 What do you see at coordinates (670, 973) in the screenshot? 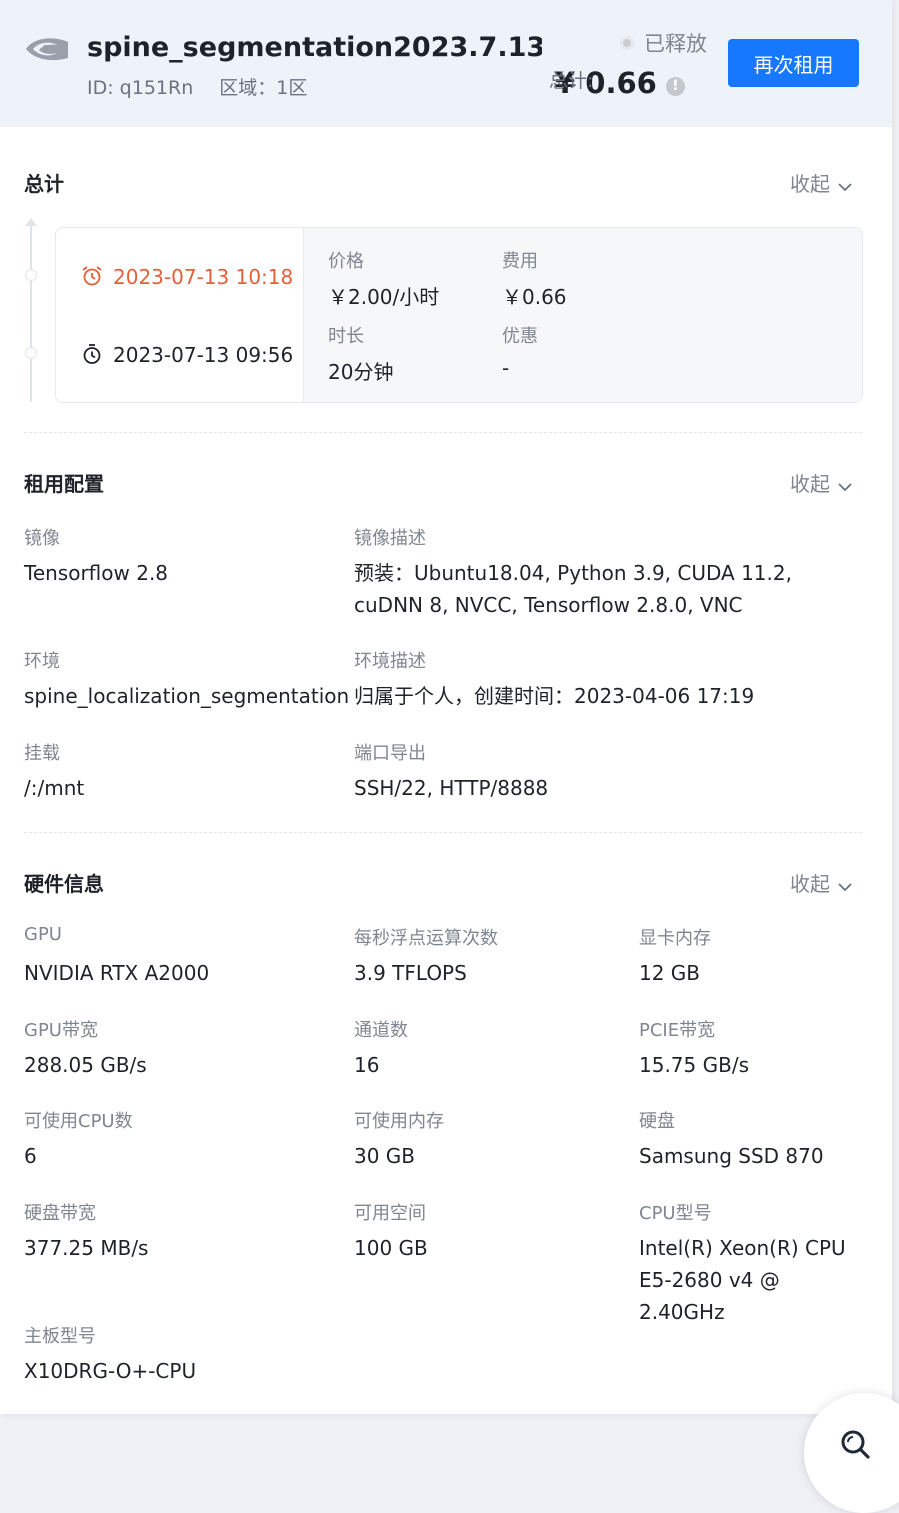
I see `vram-value: 12 GB` at bounding box center [670, 973].